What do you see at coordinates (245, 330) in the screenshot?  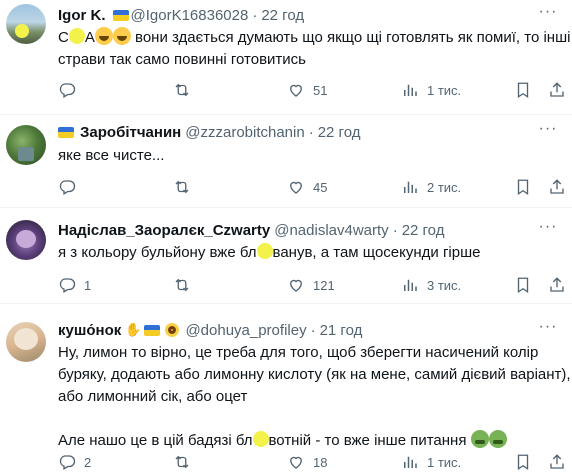 I see `author-handle: @dohuya_profiley` at bounding box center [245, 330].